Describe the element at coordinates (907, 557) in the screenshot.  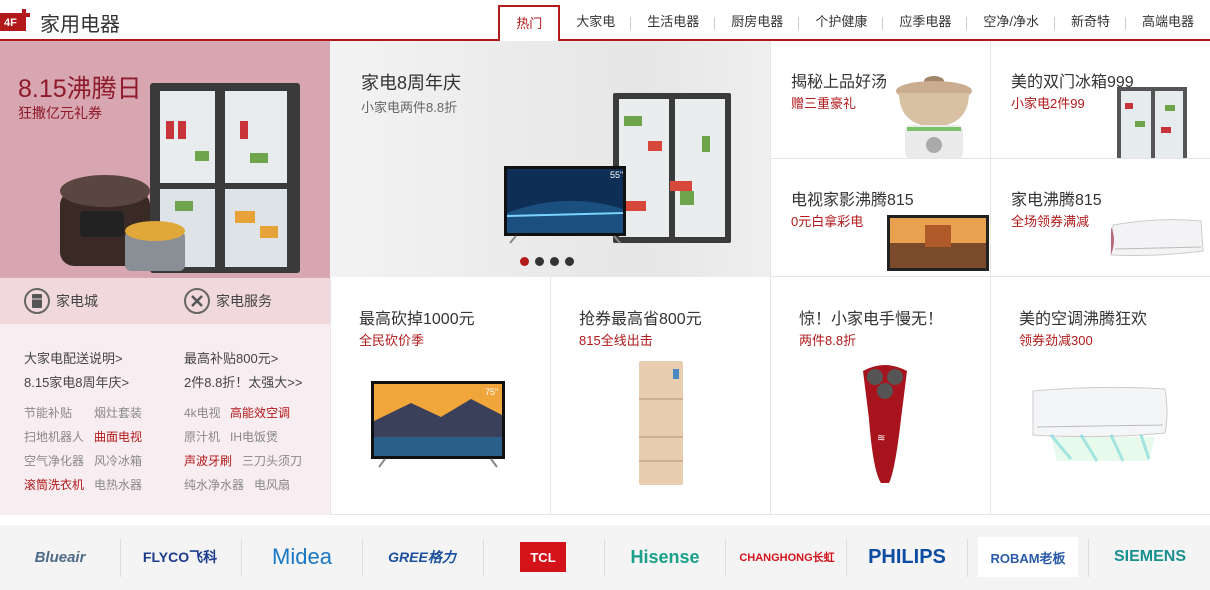
I see `brand-philips: PHILIPS` at that location.